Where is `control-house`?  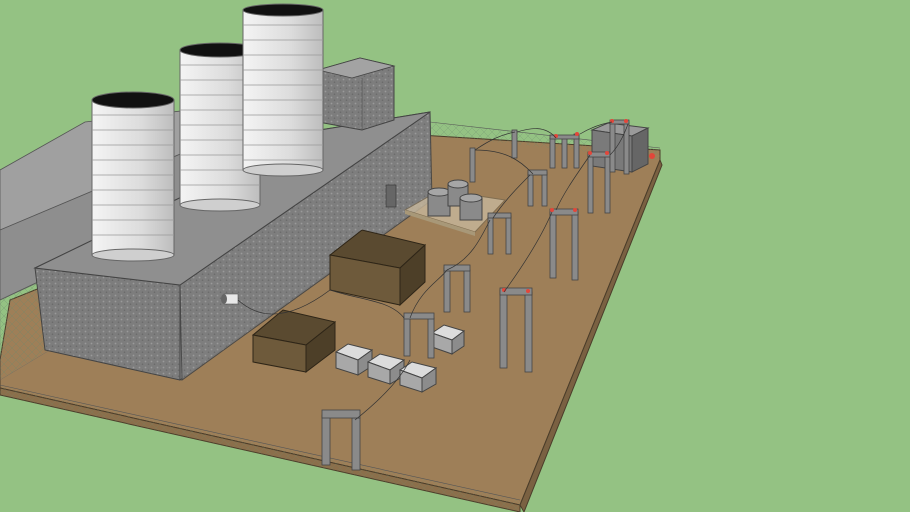
control-house is located at coordinates (620, 147).